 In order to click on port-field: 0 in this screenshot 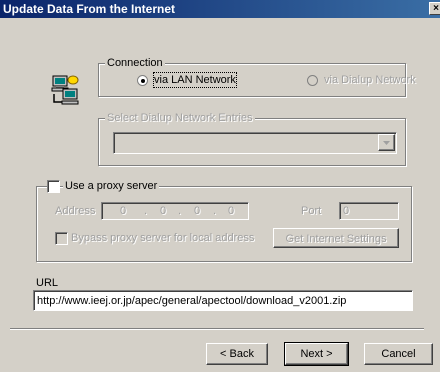, I will do `click(369, 211)`.